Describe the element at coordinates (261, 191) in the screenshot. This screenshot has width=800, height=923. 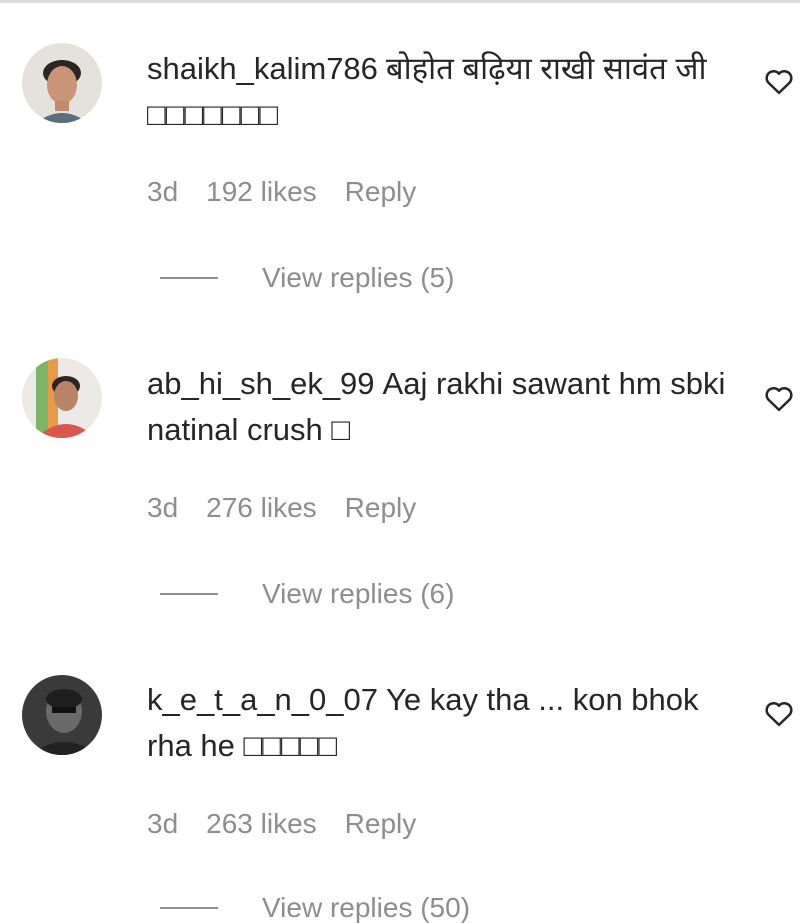
I see `comment-likes: 192 likes` at that location.